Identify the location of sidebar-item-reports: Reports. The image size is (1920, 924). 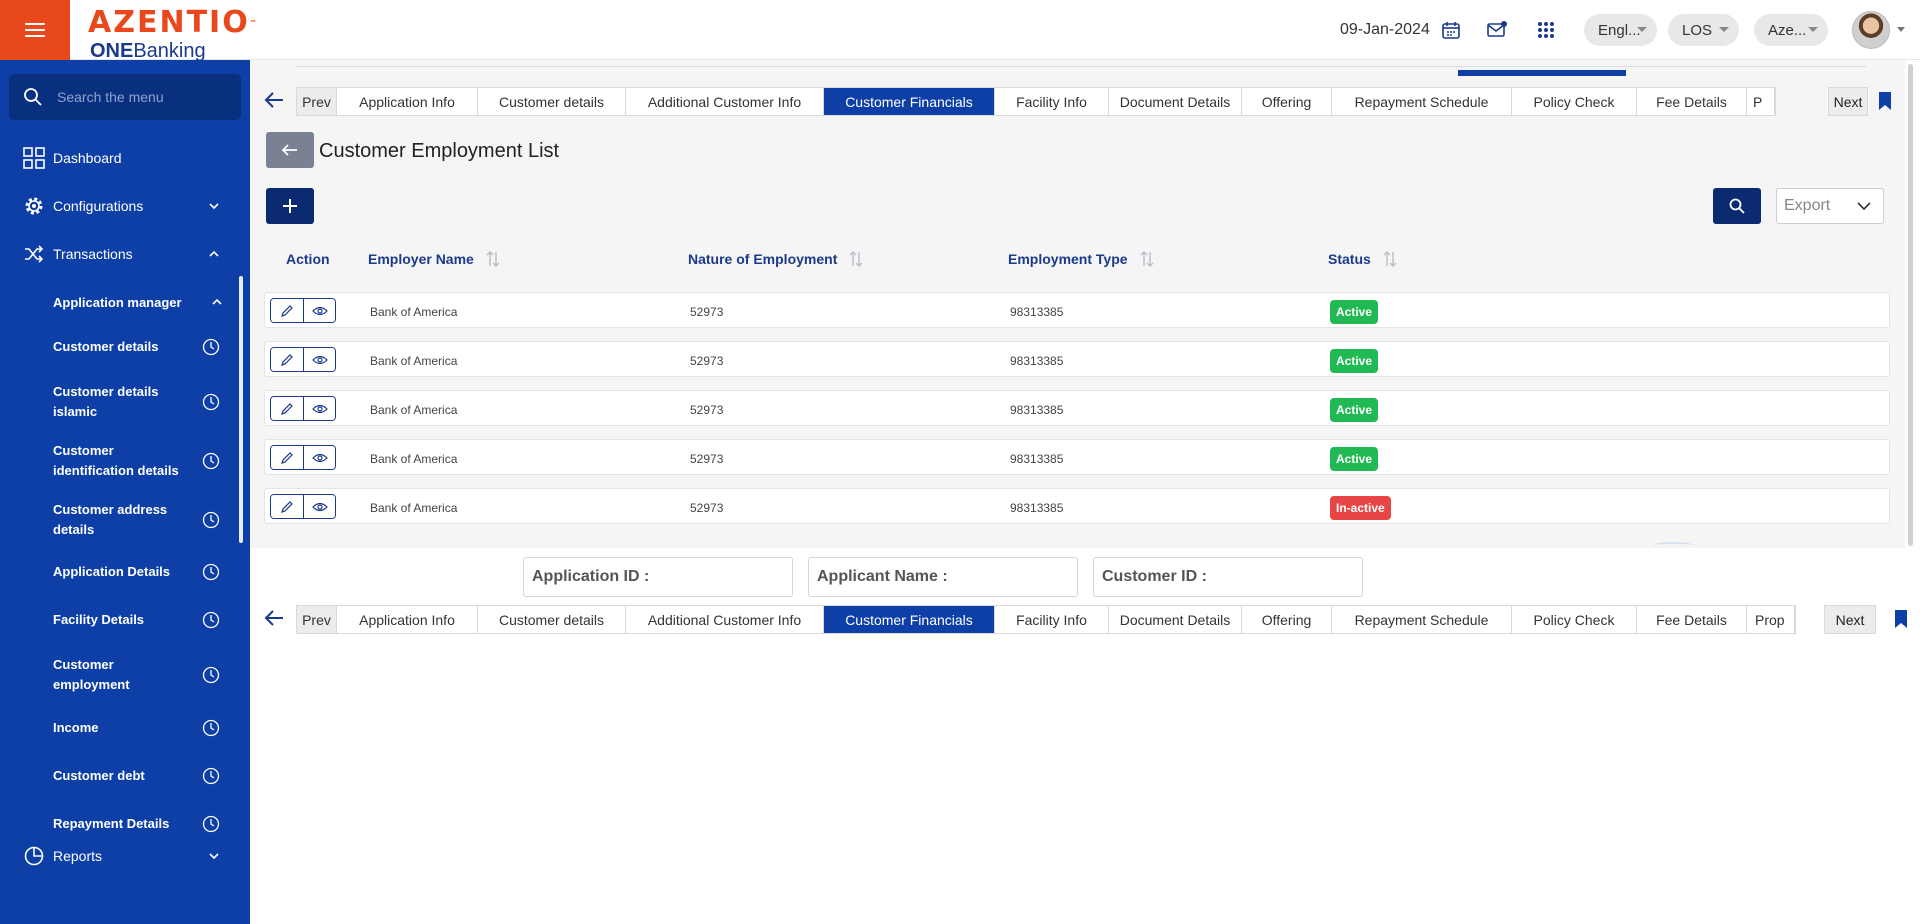
(125, 856).